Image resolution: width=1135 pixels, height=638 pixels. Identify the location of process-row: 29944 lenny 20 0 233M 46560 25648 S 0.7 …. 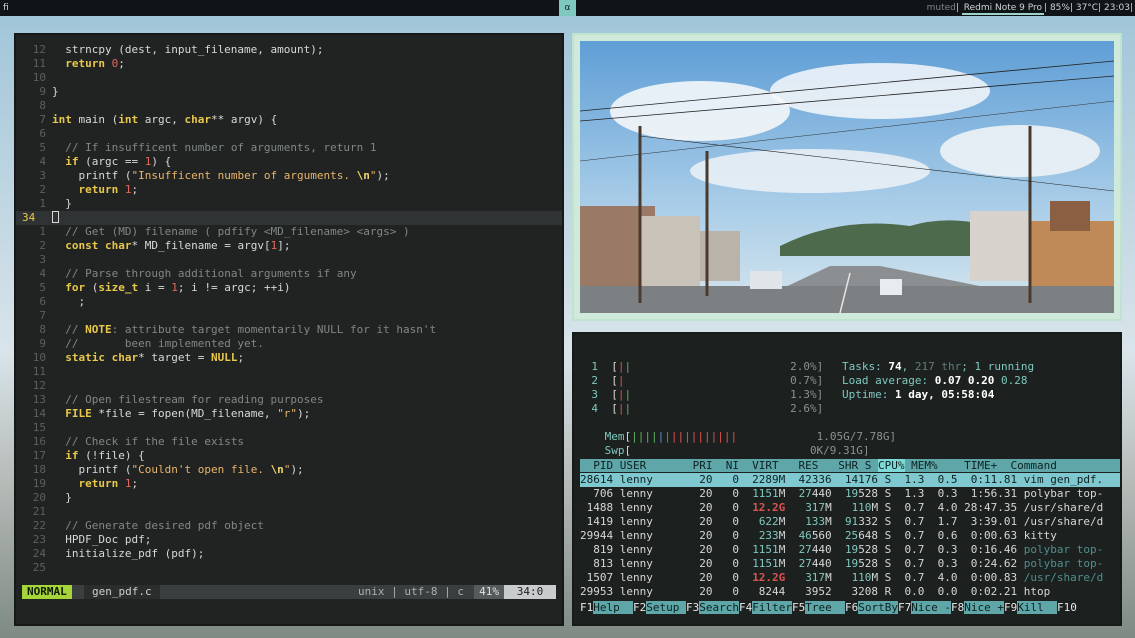
(850, 536).